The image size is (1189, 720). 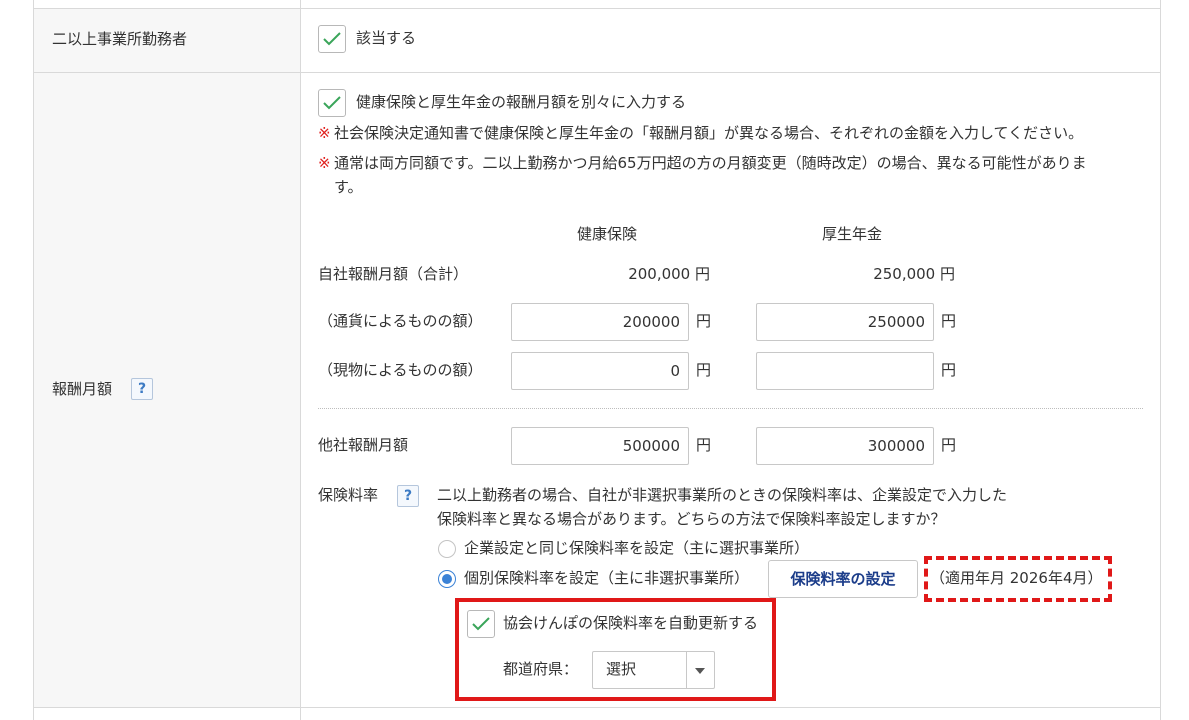 I want to click on in-kind-health-input: 0, so click(x=600, y=371).